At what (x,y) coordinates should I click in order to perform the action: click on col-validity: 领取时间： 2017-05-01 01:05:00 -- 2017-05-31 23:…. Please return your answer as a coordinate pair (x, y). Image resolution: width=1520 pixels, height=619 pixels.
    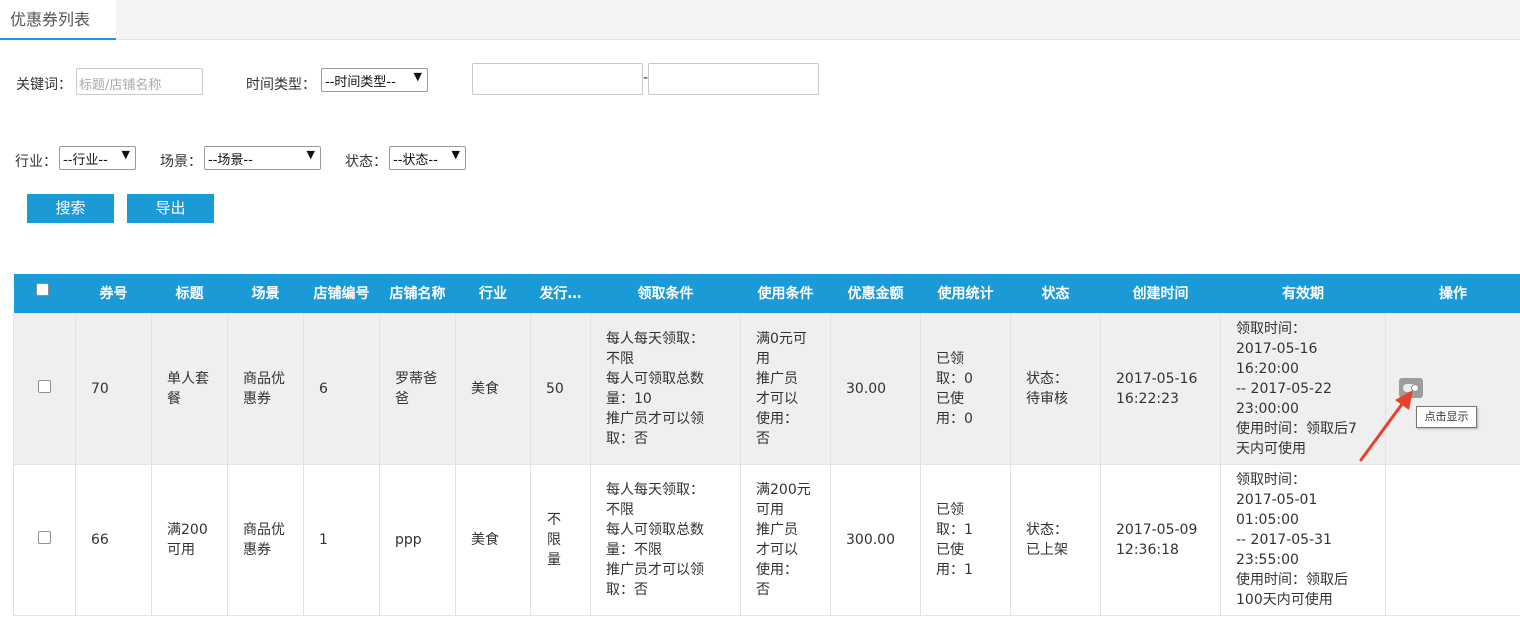
    Looking at the image, I should click on (1303, 539).